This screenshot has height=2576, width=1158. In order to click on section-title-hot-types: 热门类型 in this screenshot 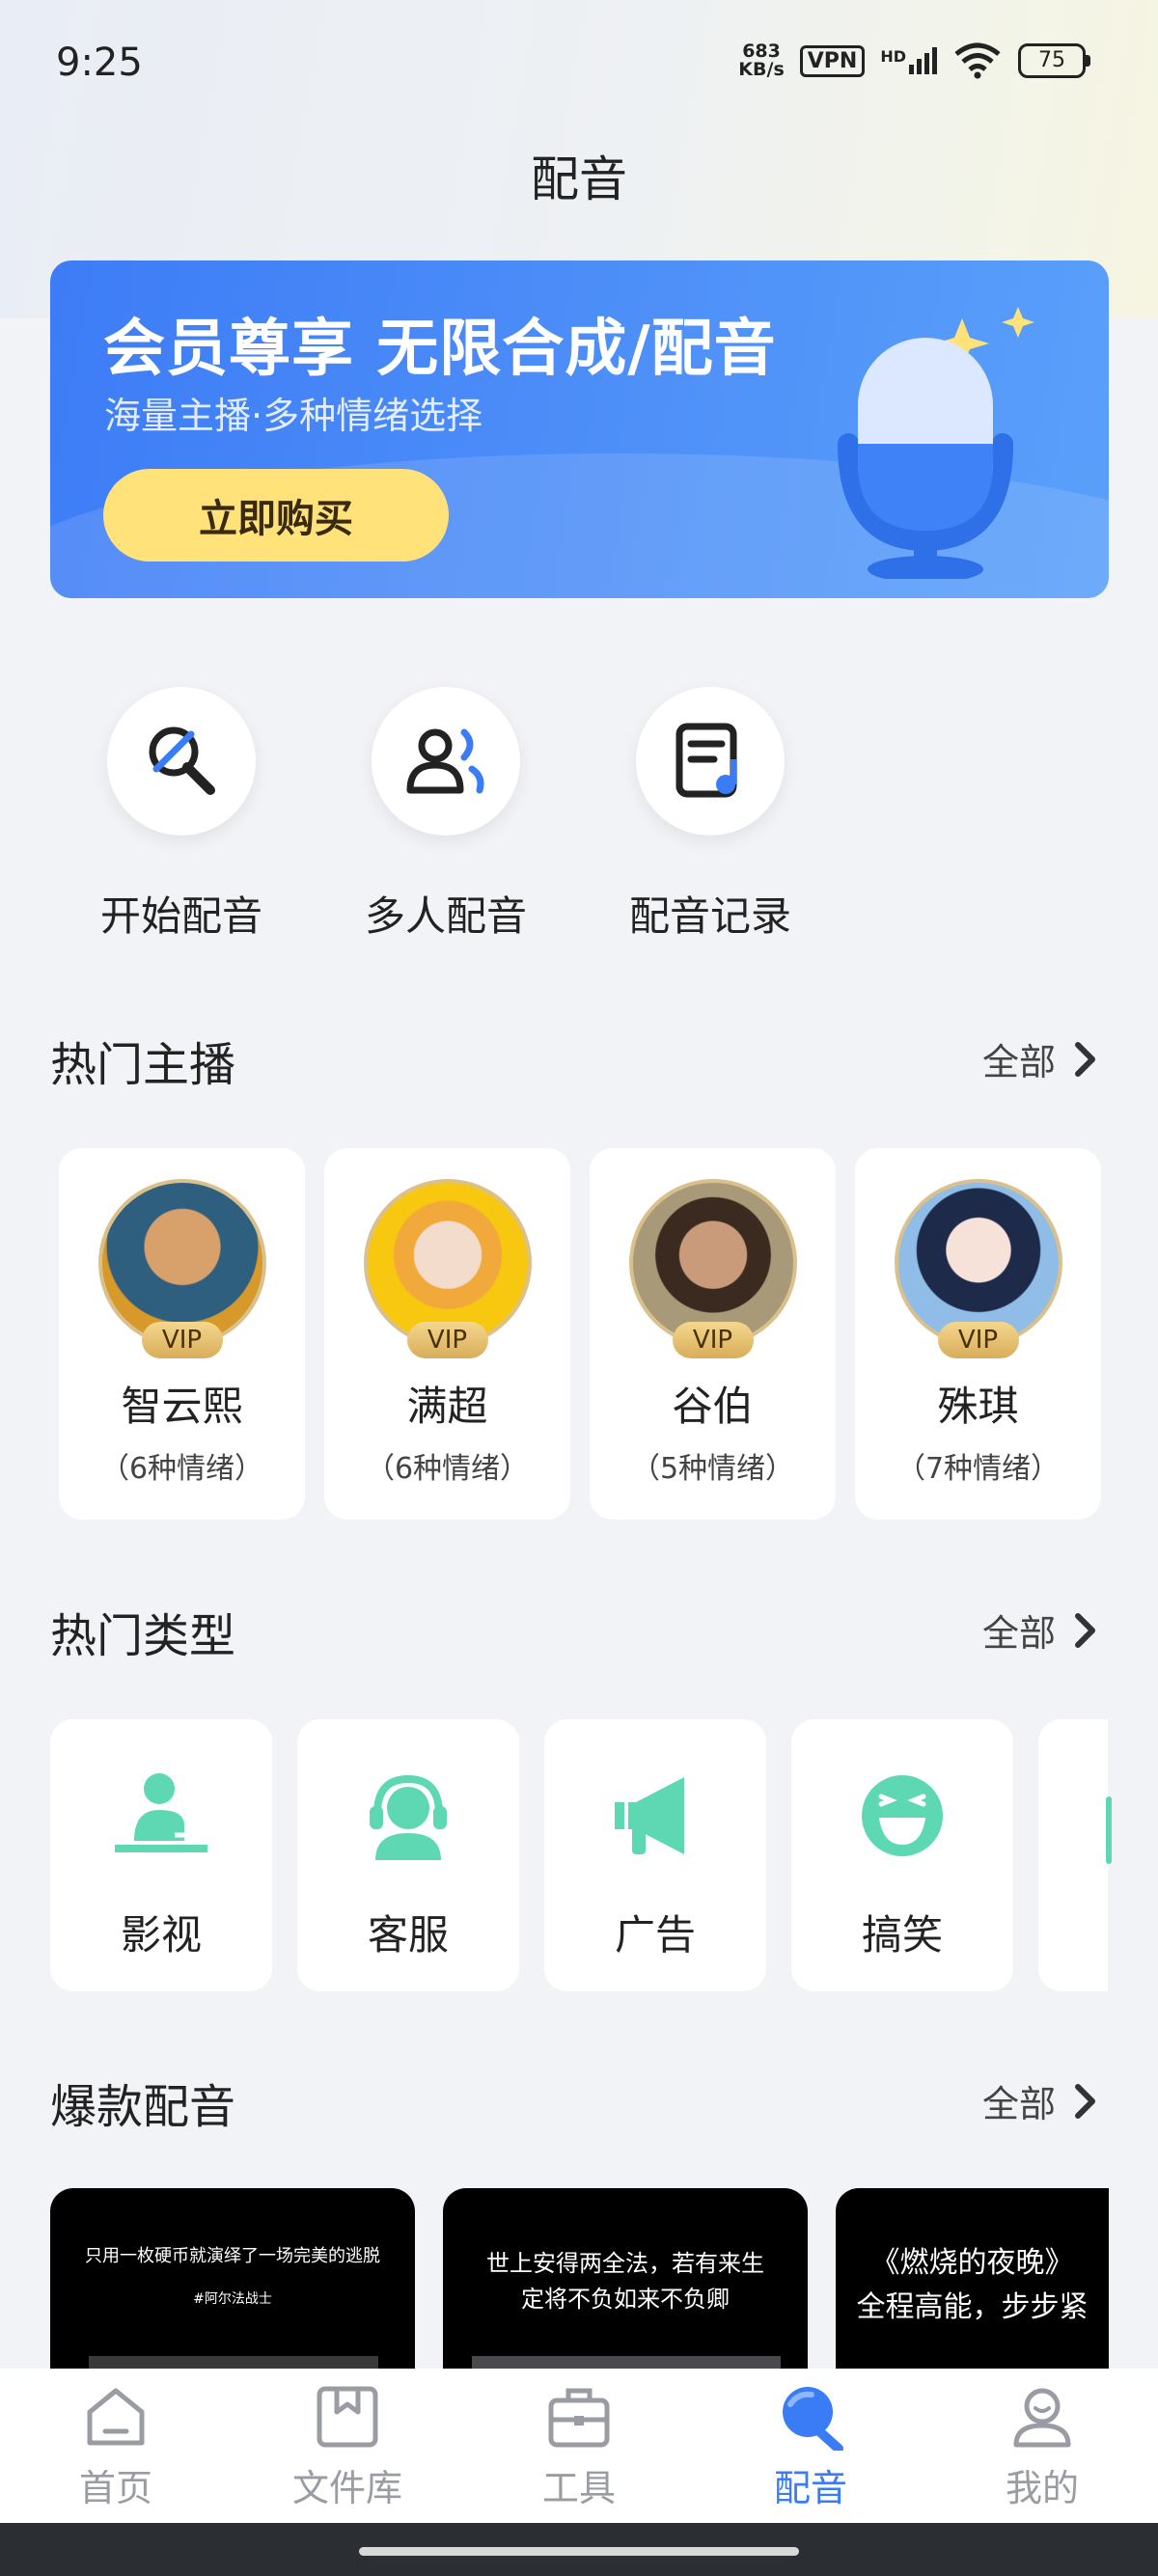, I will do `click(143, 1636)`.